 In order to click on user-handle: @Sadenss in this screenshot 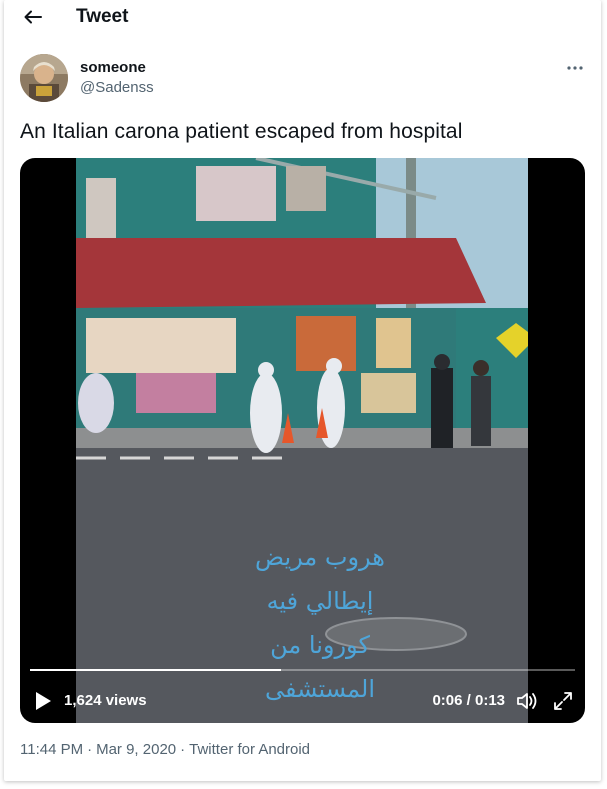, I will do `click(117, 87)`.